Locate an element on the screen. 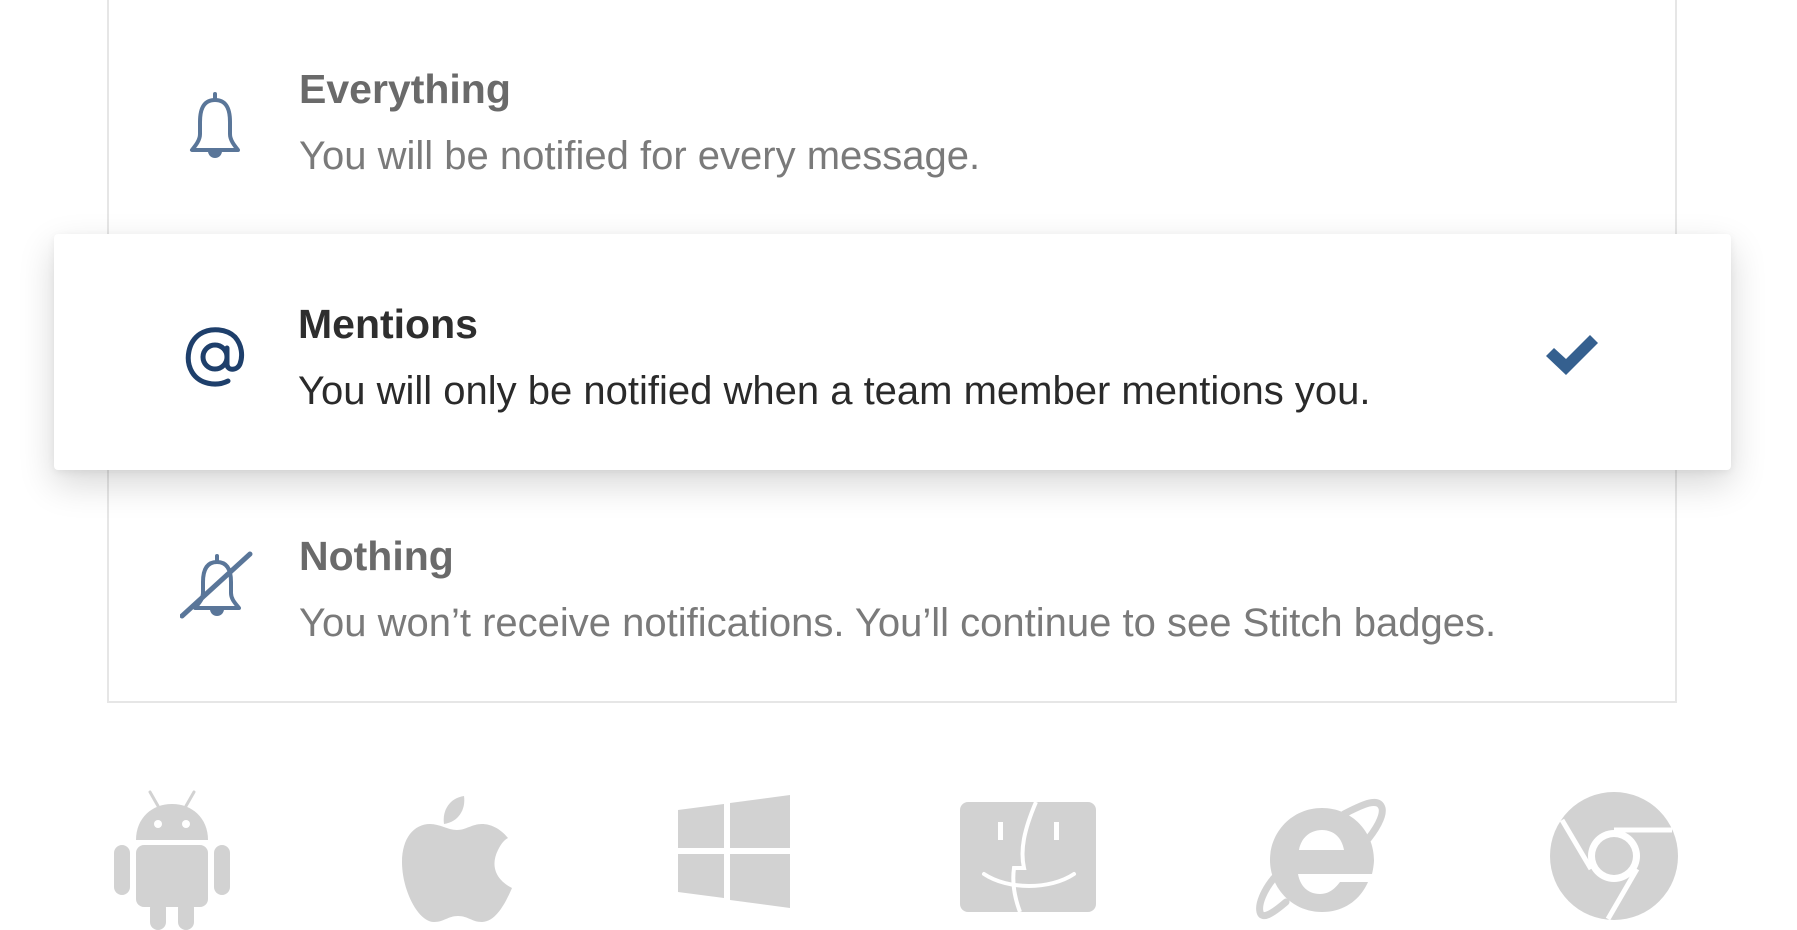 The image size is (1797, 930). windows-icon is located at coordinates (735, 857).